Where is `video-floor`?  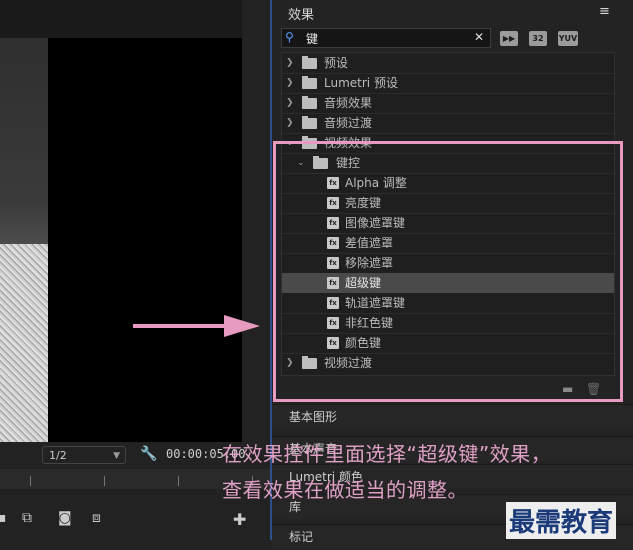 video-floor is located at coordinates (24, 343).